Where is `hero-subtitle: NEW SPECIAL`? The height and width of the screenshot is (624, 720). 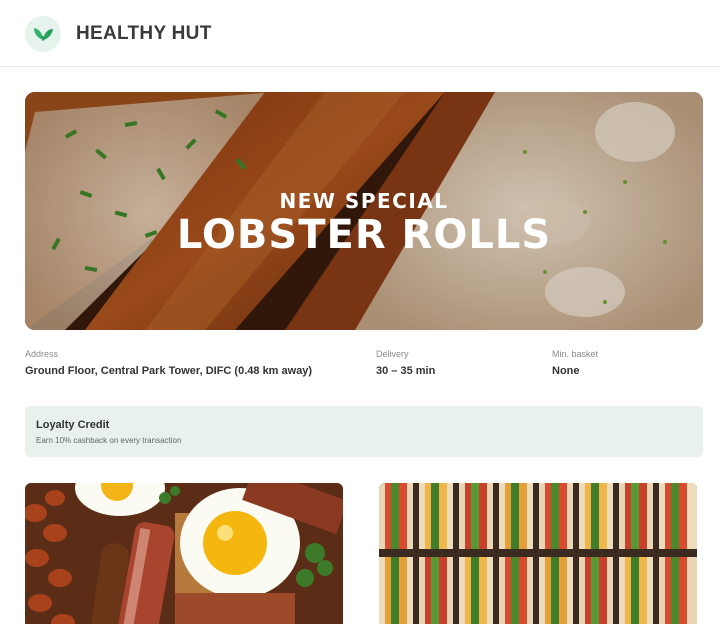
hero-subtitle: NEW SPECIAL is located at coordinates (364, 201).